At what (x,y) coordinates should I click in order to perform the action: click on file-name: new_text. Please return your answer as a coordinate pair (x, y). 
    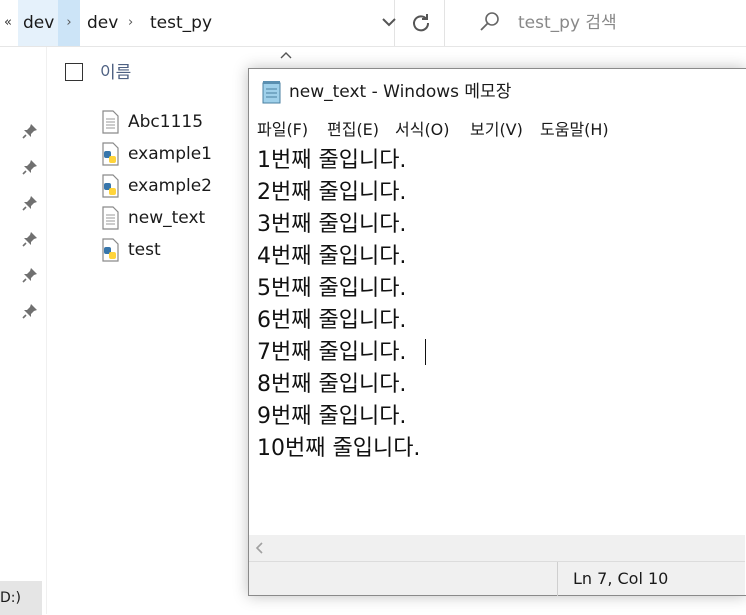
    Looking at the image, I should click on (167, 218).